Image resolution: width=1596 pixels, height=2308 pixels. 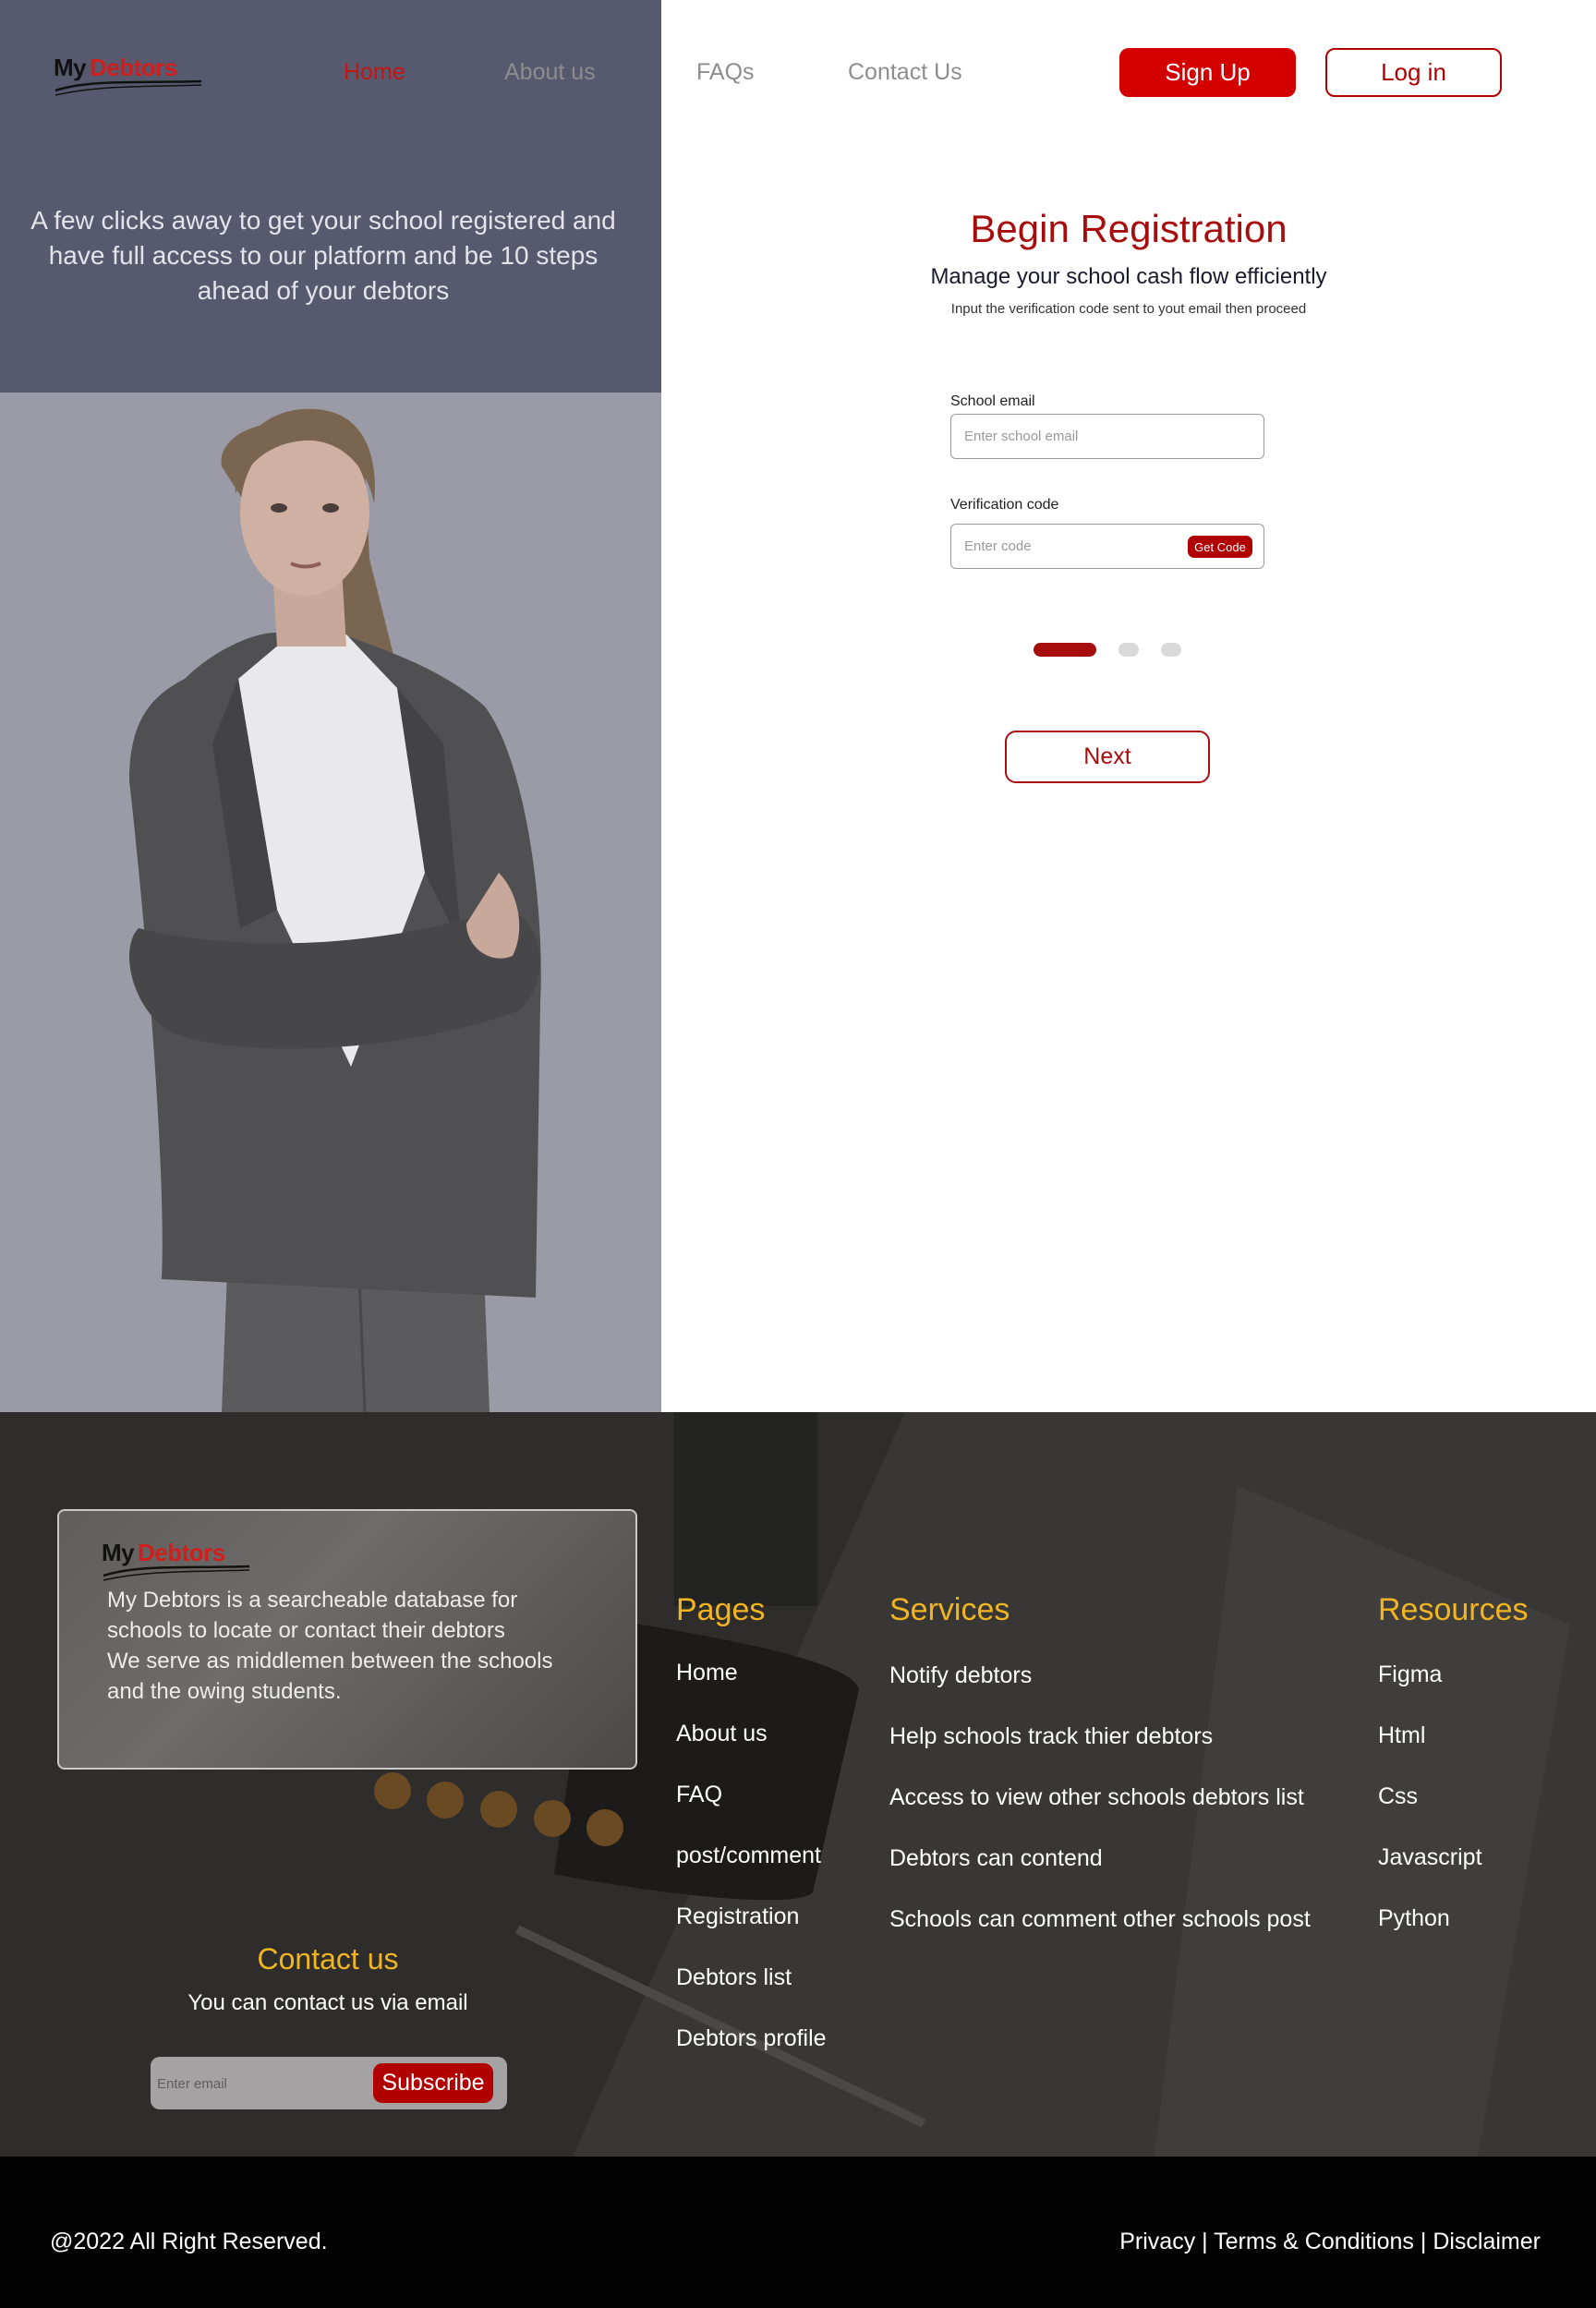 What do you see at coordinates (722, 1734) in the screenshot?
I see `footer-link-about-us: About us` at bounding box center [722, 1734].